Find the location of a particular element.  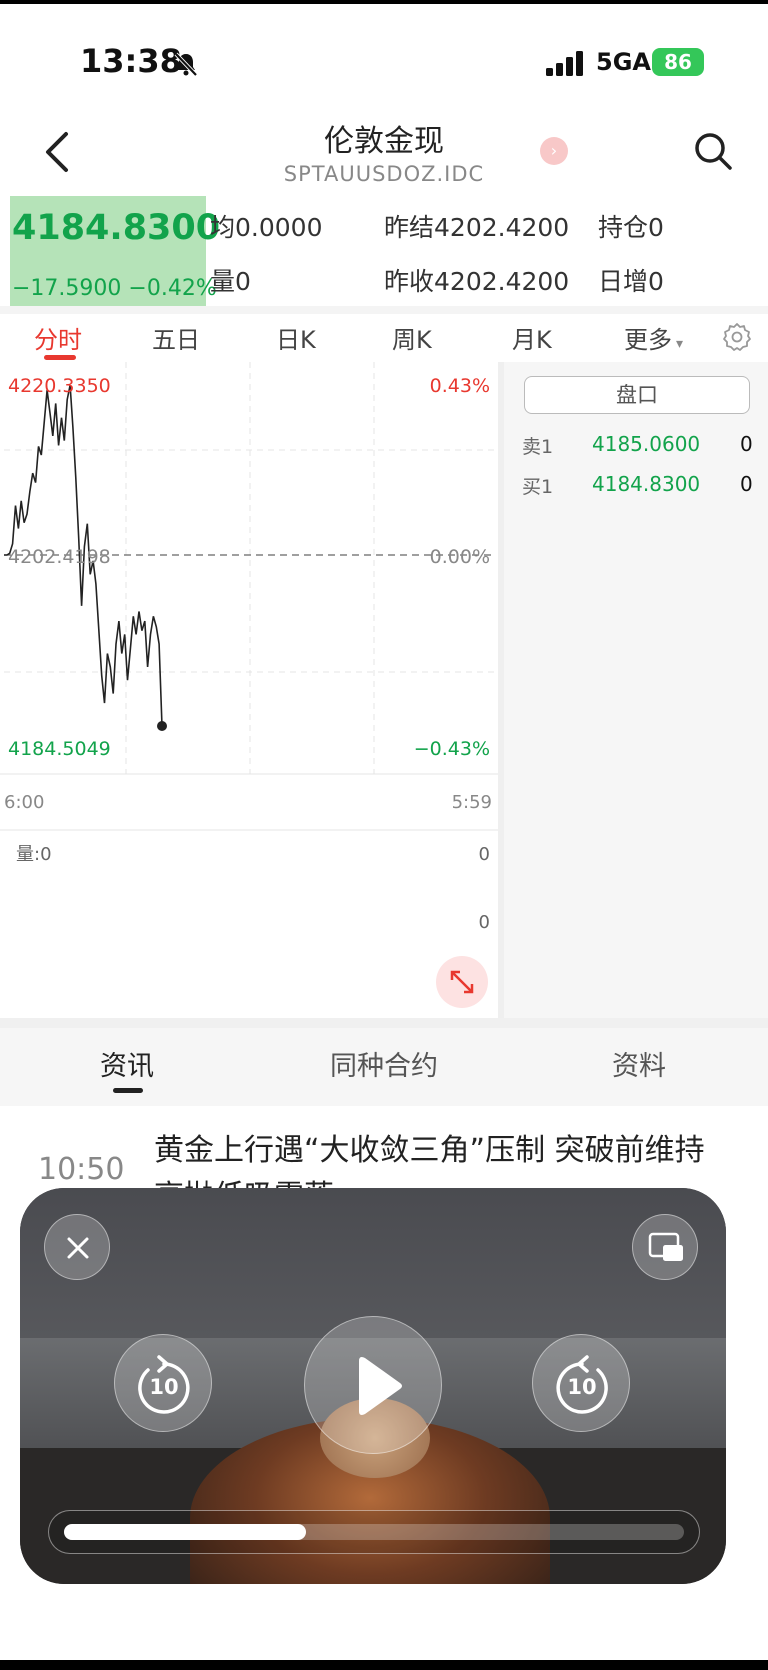

open-interest-stat: 持仓0 is located at coordinates (631, 226).